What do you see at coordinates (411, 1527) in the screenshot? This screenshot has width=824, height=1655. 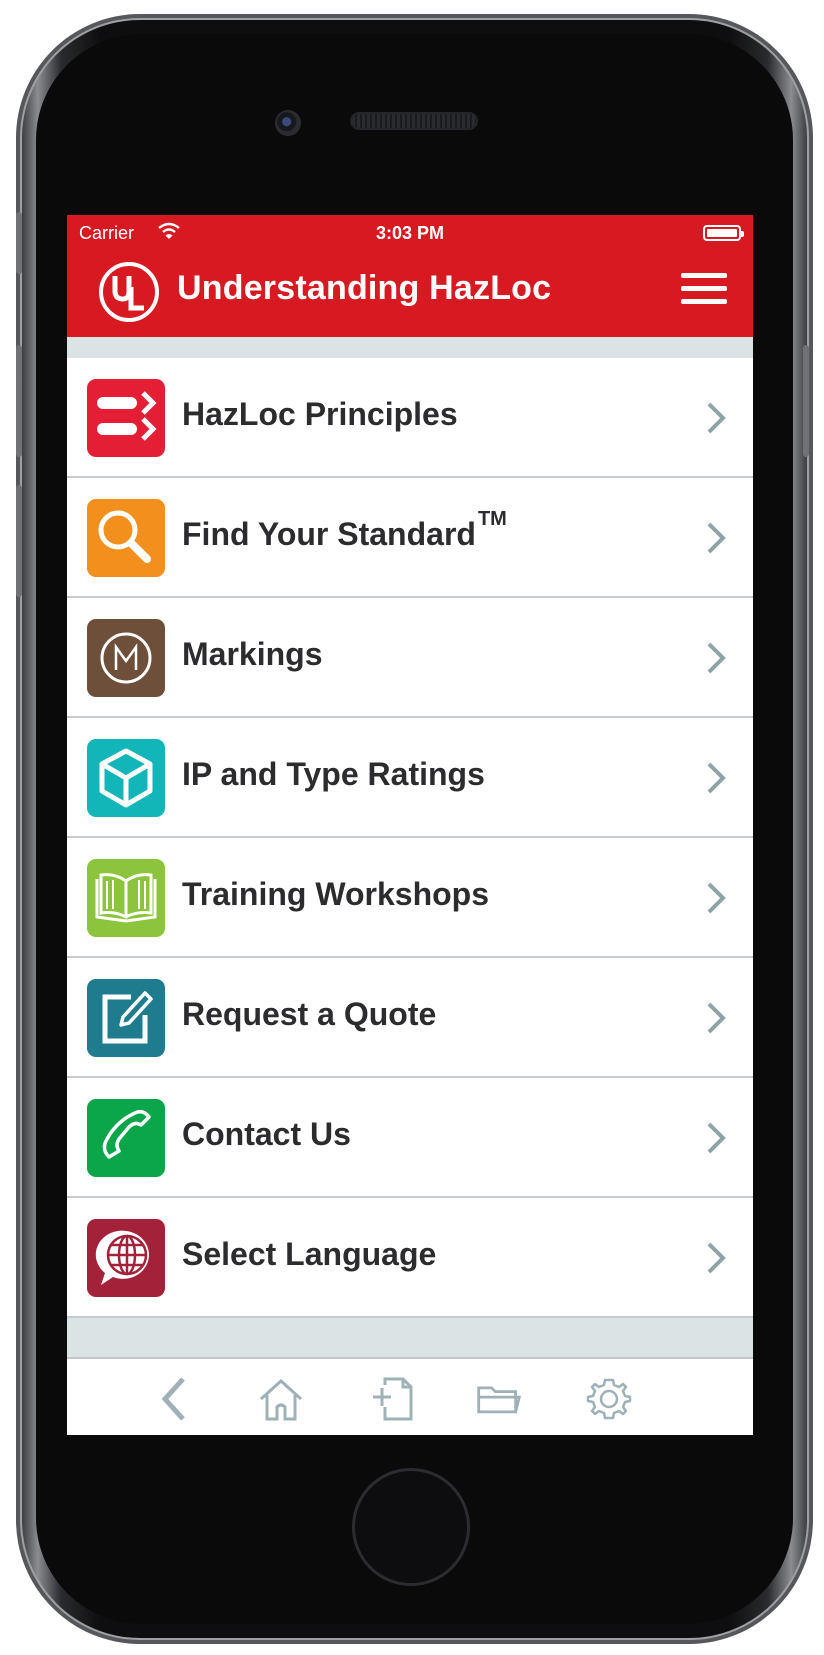 I see `home-button` at bounding box center [411, 1527].